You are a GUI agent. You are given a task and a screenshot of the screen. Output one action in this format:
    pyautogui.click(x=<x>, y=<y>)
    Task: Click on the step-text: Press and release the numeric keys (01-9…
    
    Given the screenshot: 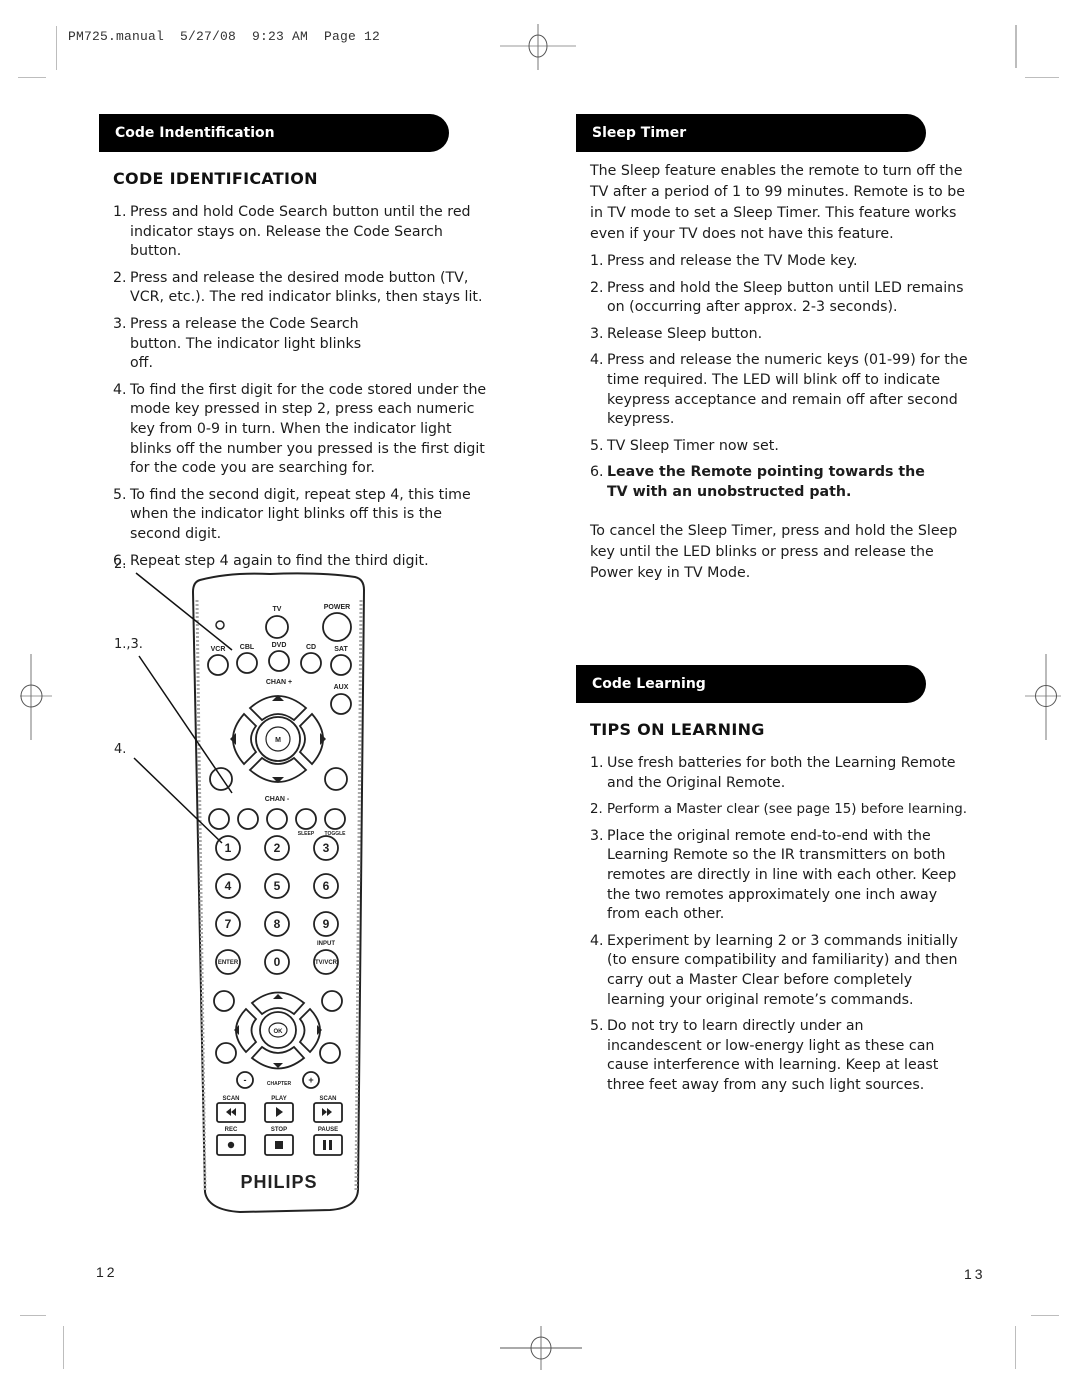 What is the action you would take?
    pyautogui.click(x=787, y=390)
    